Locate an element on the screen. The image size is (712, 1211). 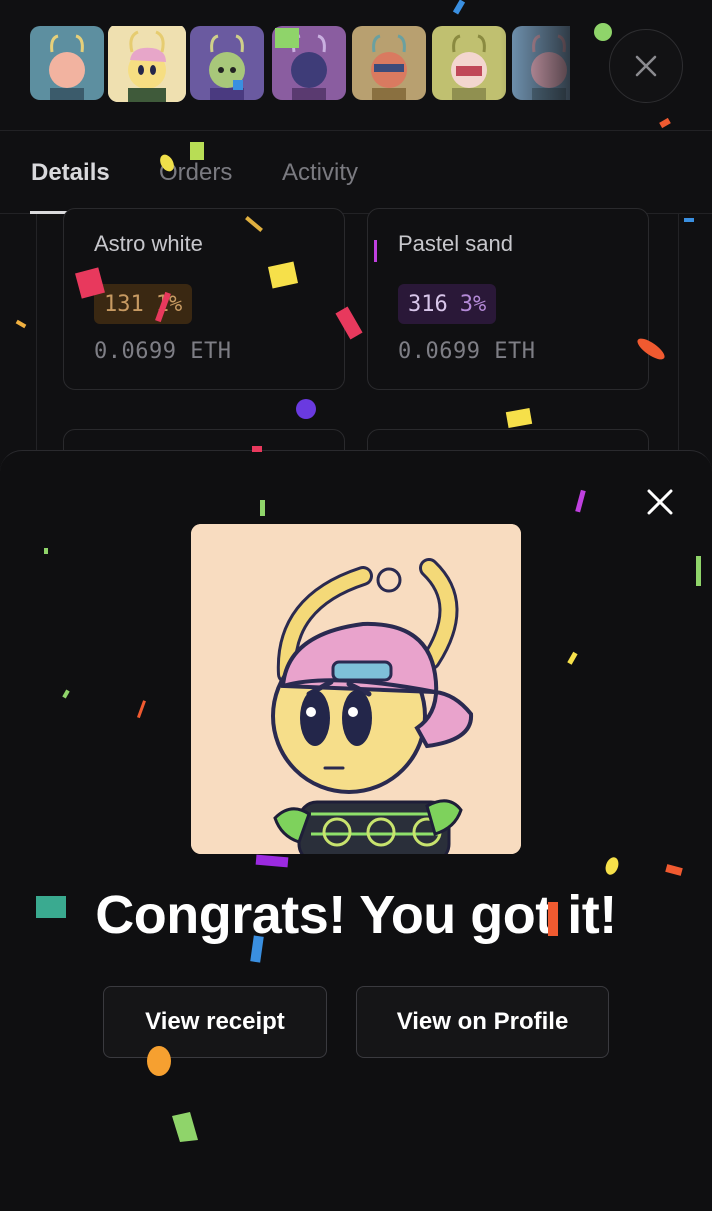
success-title: Congrats! You got it! is located at coordinates (356, 915).